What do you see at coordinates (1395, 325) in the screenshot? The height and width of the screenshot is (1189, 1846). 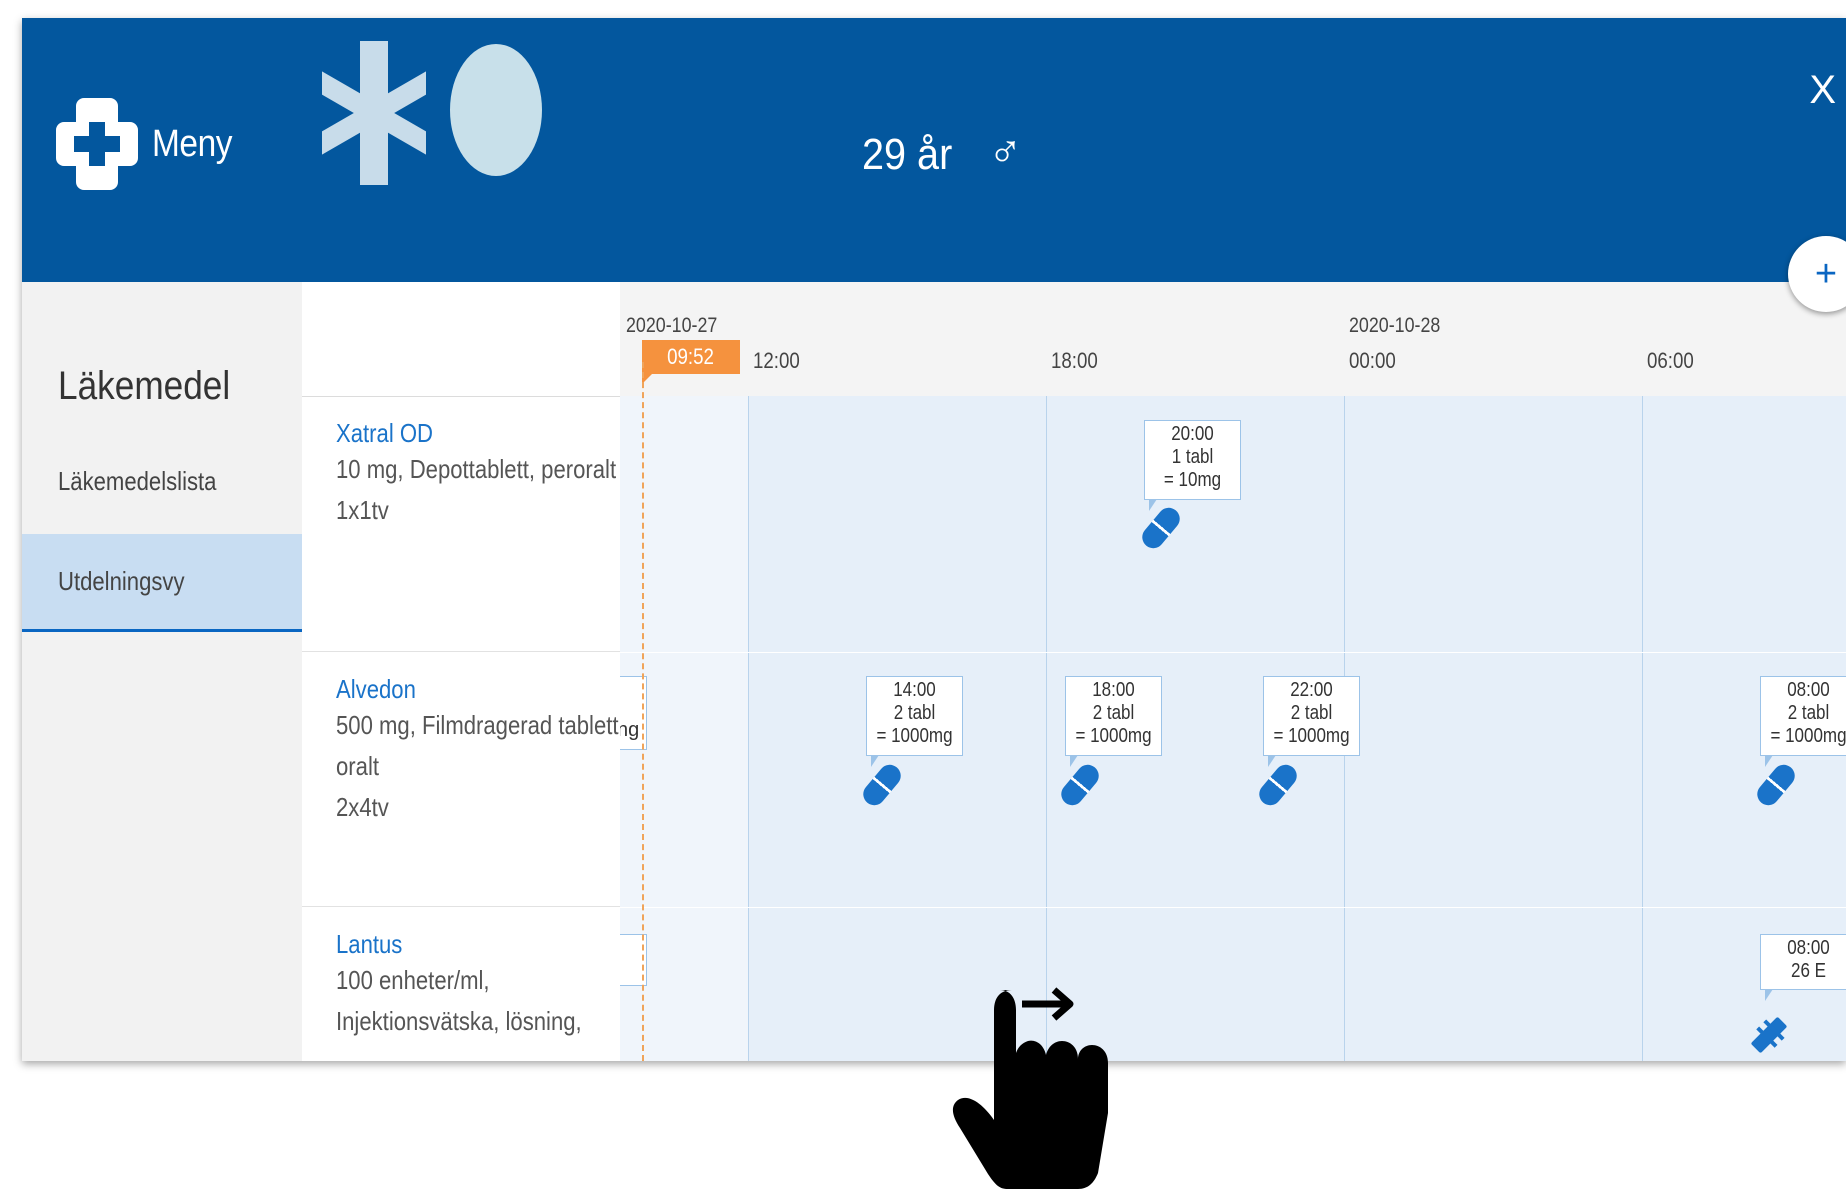 I see `date-label: 2020-10-28` at bounding box center [1395, 325].